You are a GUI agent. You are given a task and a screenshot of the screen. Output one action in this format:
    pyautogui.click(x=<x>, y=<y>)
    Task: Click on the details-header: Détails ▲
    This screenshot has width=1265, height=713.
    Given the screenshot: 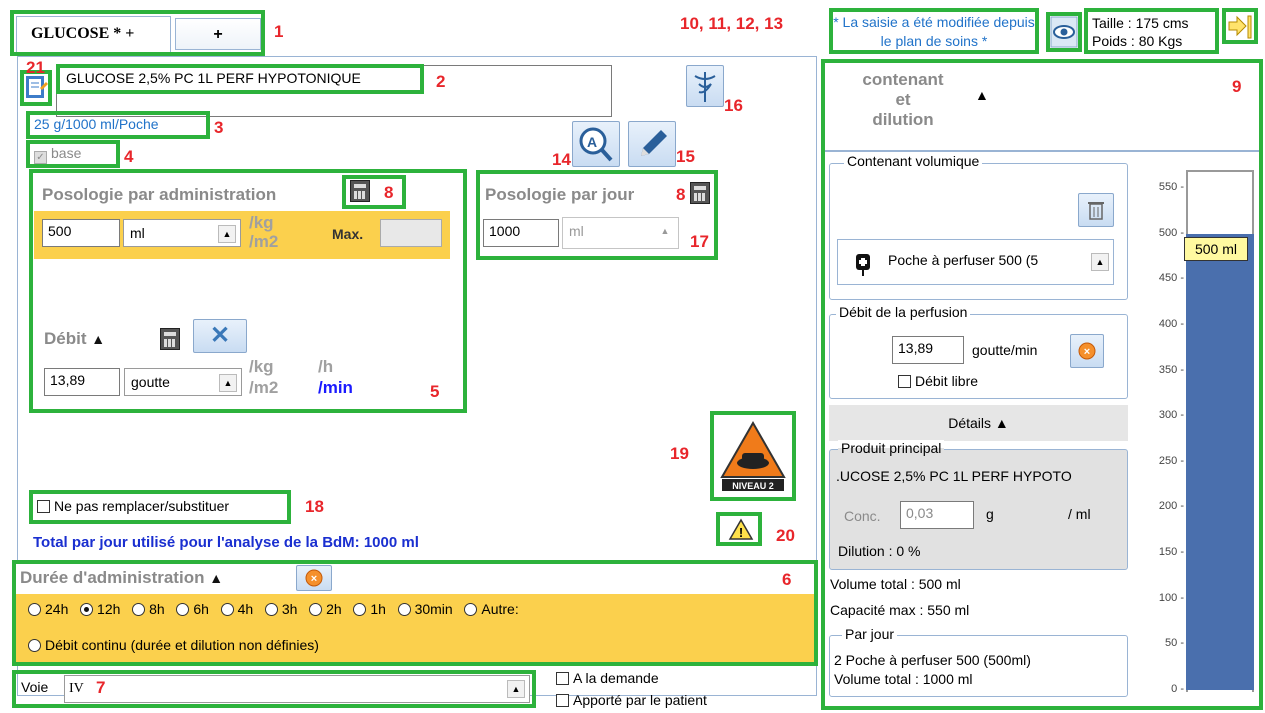 What is the action you would take?
    pyautogui.click(x=978, y=423)
    